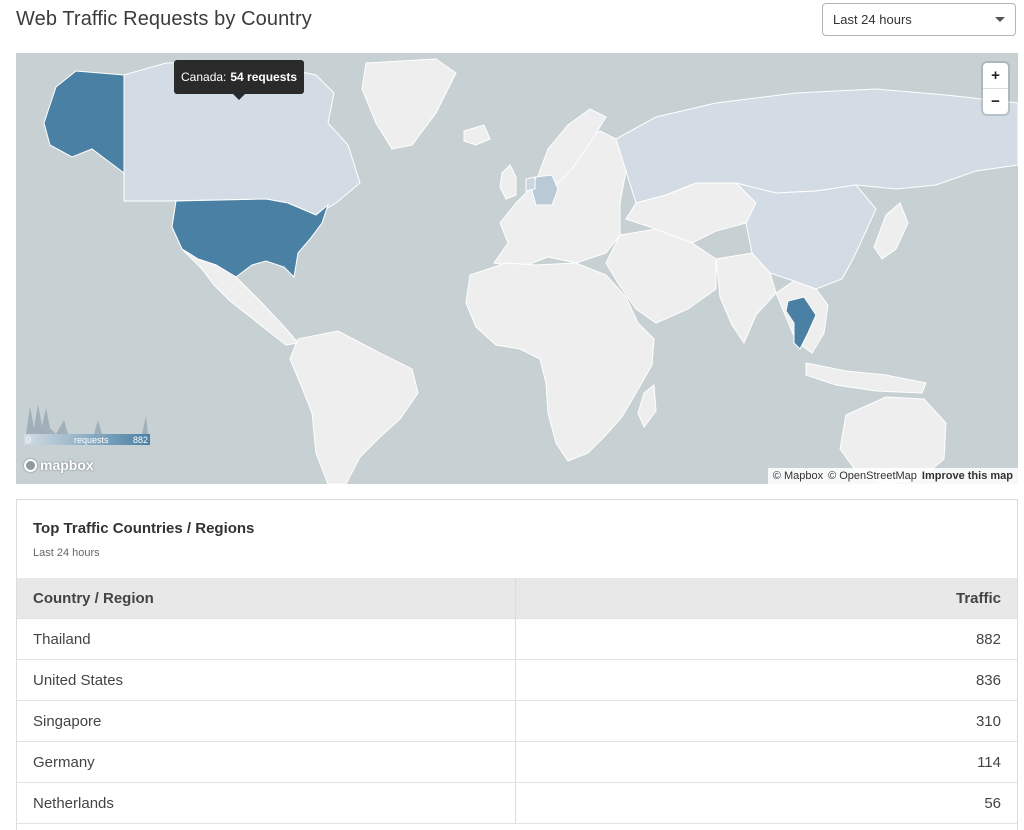 This screenshot has width=1024, height=830. I want to click on zoom-controls: + −, so click(995, 88).